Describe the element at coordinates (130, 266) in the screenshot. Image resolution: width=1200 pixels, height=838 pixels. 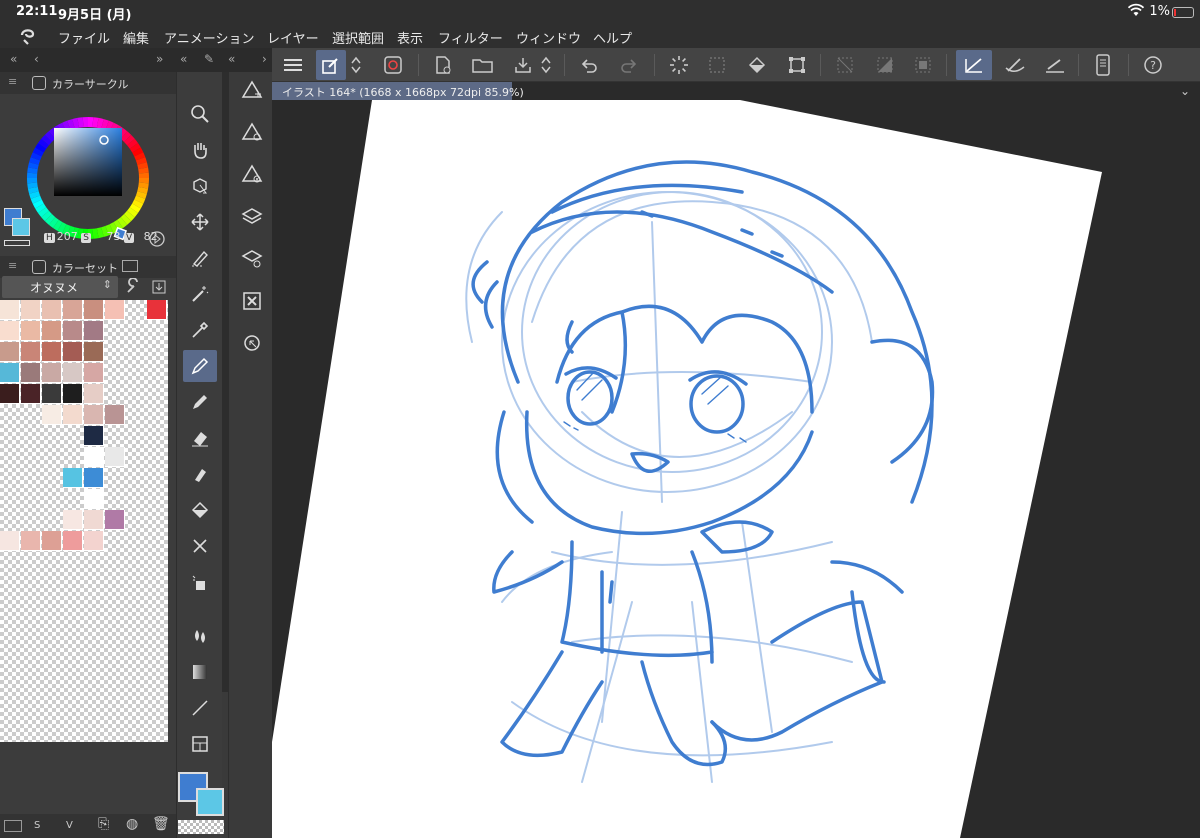
I see `keyboard-icon` at that location.